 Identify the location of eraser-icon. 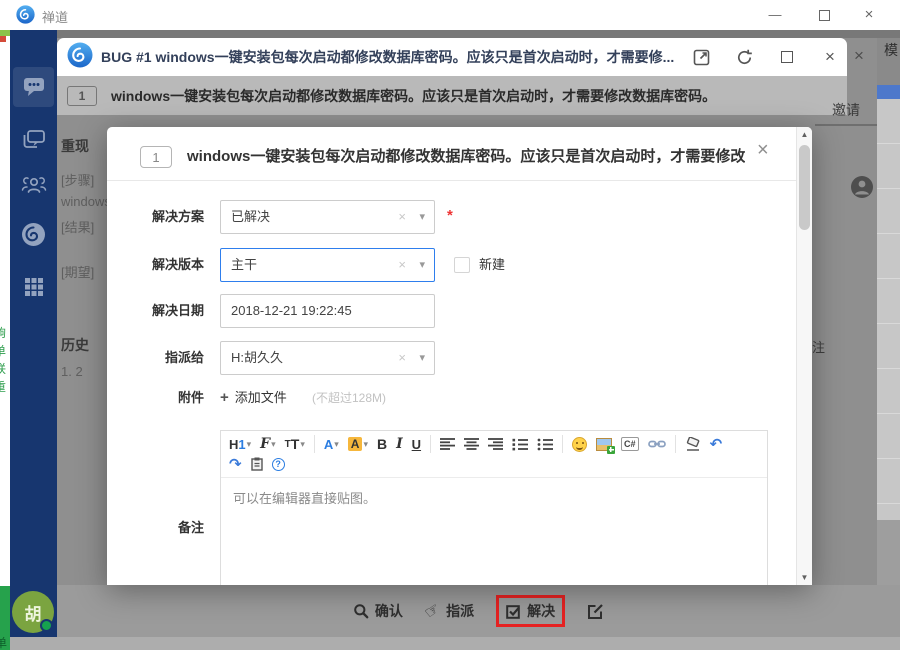
(692, 444).